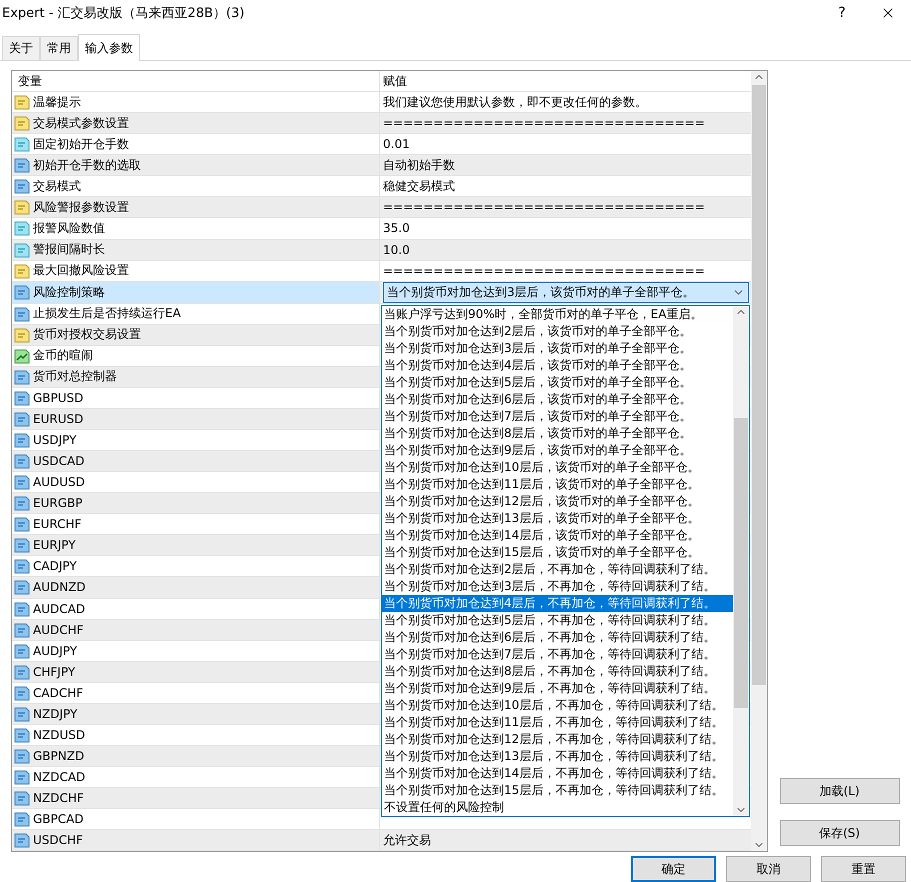 This screenshot has width=911, height=882. Describe the element at coordinates (515, 102) in the screenshot. I see `parameter-value: 我们建议您使用默认参数，即不更改任何的参数。` at that location.